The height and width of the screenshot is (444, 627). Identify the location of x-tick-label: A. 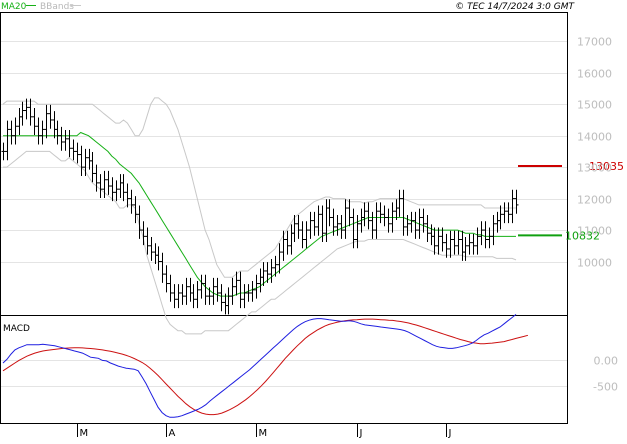
(172, 433).